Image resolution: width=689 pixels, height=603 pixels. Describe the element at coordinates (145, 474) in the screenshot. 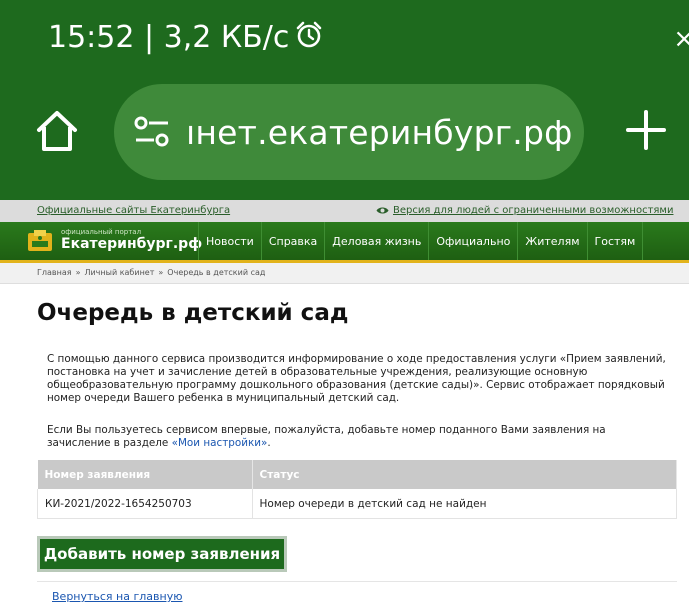

I see `header-application-number: Номер заявления` at that location.